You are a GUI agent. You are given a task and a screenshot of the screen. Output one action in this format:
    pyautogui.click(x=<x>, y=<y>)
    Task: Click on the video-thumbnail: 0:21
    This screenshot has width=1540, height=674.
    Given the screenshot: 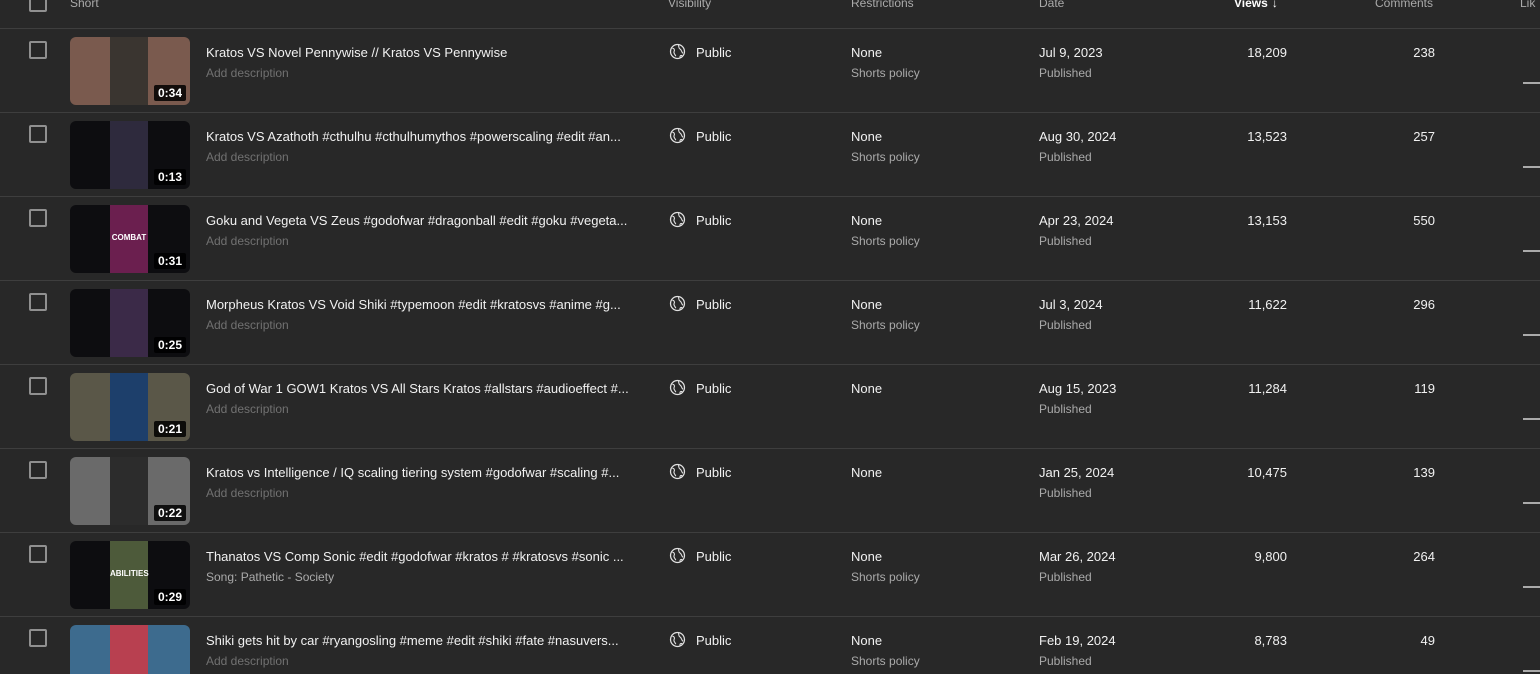 What is the action you would take?
    pyautogui.click(x=130, y=407)
    